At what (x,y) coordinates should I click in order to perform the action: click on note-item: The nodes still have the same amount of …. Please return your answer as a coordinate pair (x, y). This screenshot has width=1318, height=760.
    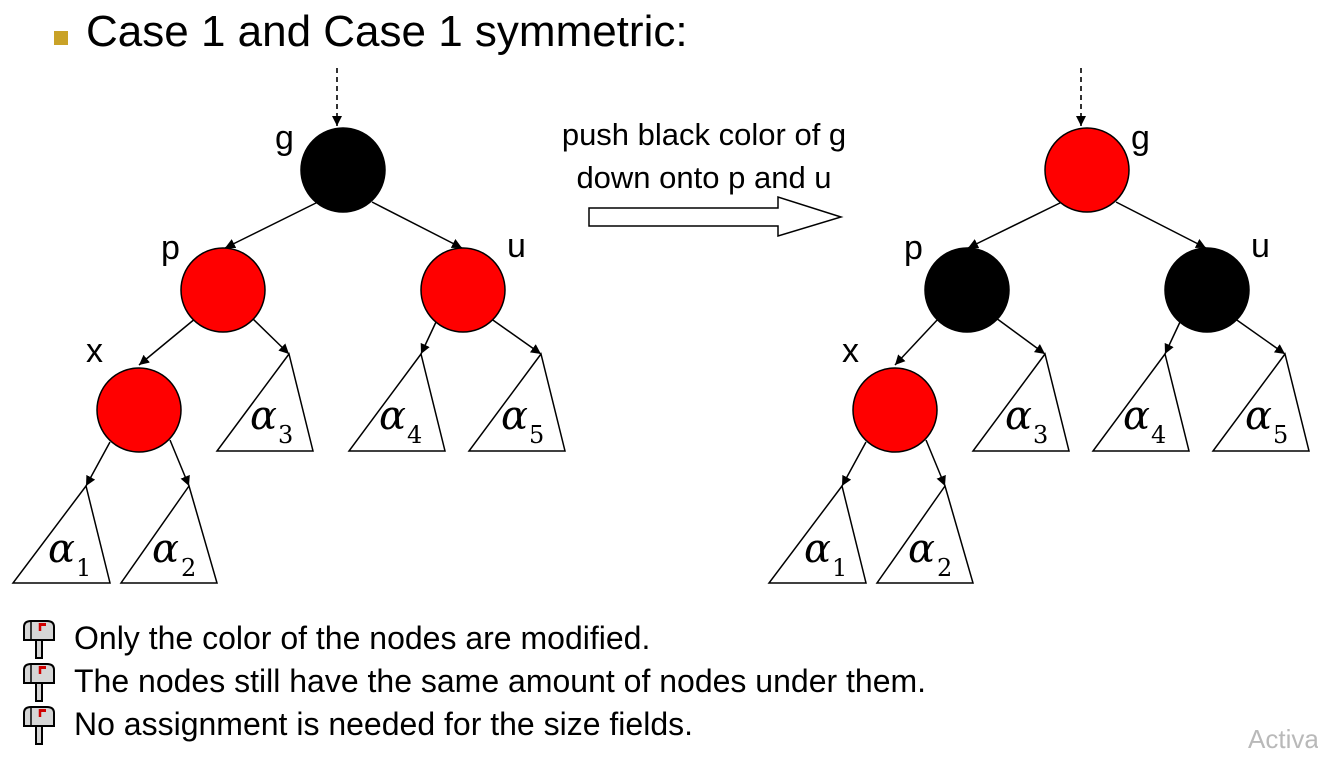
    Looking at the image, I should click on (472, 681).